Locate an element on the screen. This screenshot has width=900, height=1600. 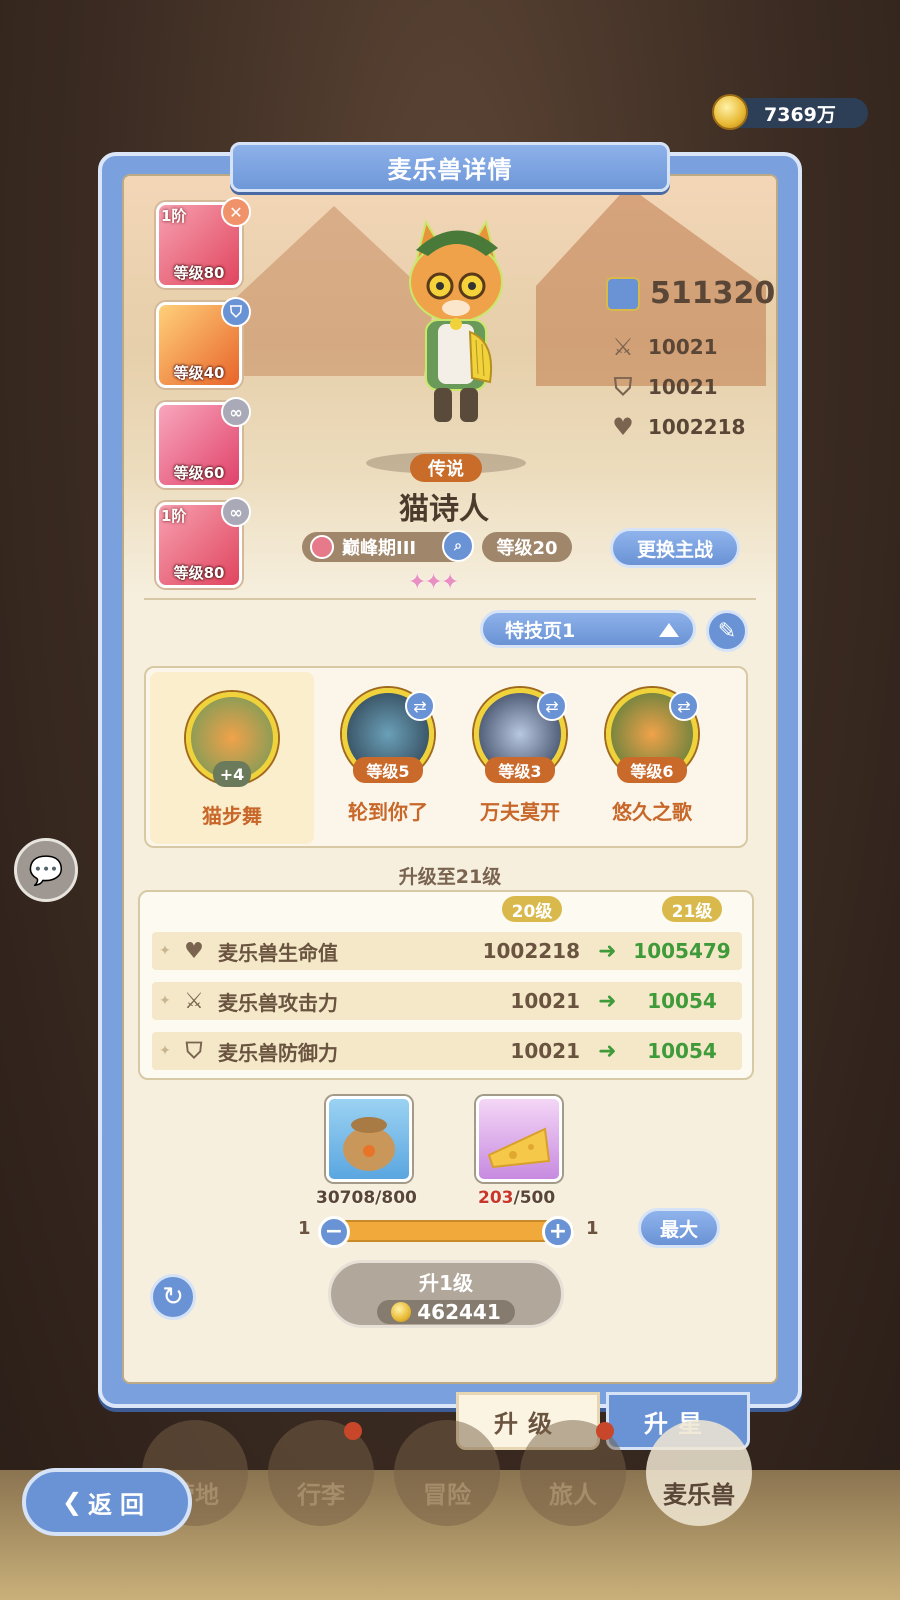
power-display: 511320 is located at coordinates (690, 293).